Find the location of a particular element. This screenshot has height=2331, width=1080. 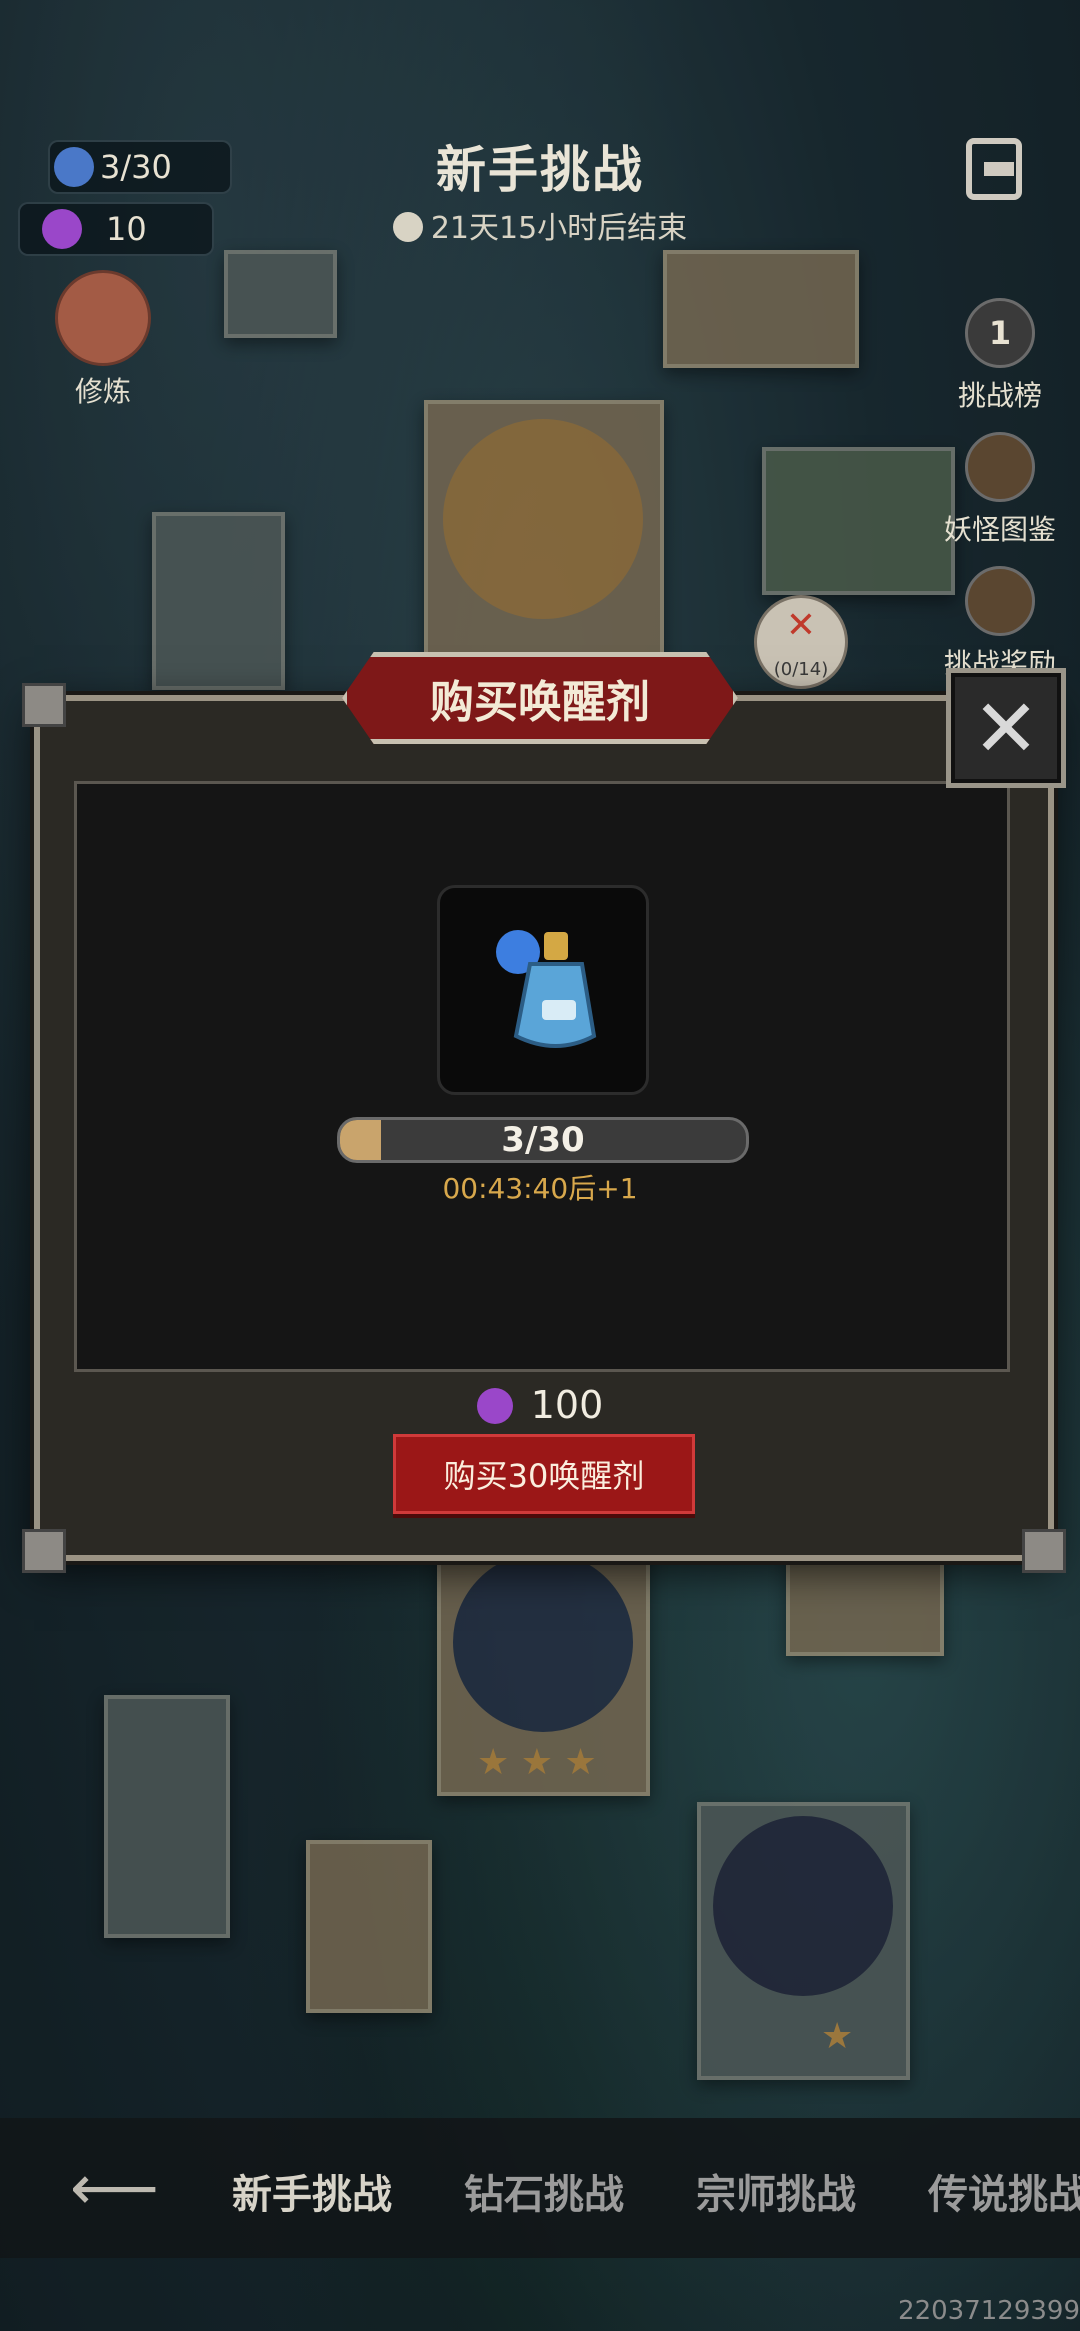

tab-legend-label: 传说挑战 is located at coordinates (1004, 2195).